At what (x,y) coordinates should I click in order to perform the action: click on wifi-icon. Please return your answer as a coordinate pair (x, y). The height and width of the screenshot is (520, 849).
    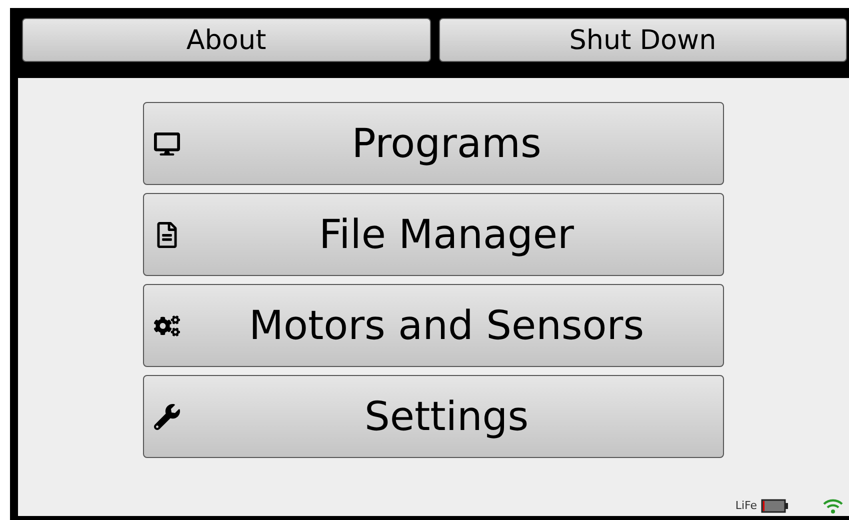
    Looking at the image, I should click on (833, 506).